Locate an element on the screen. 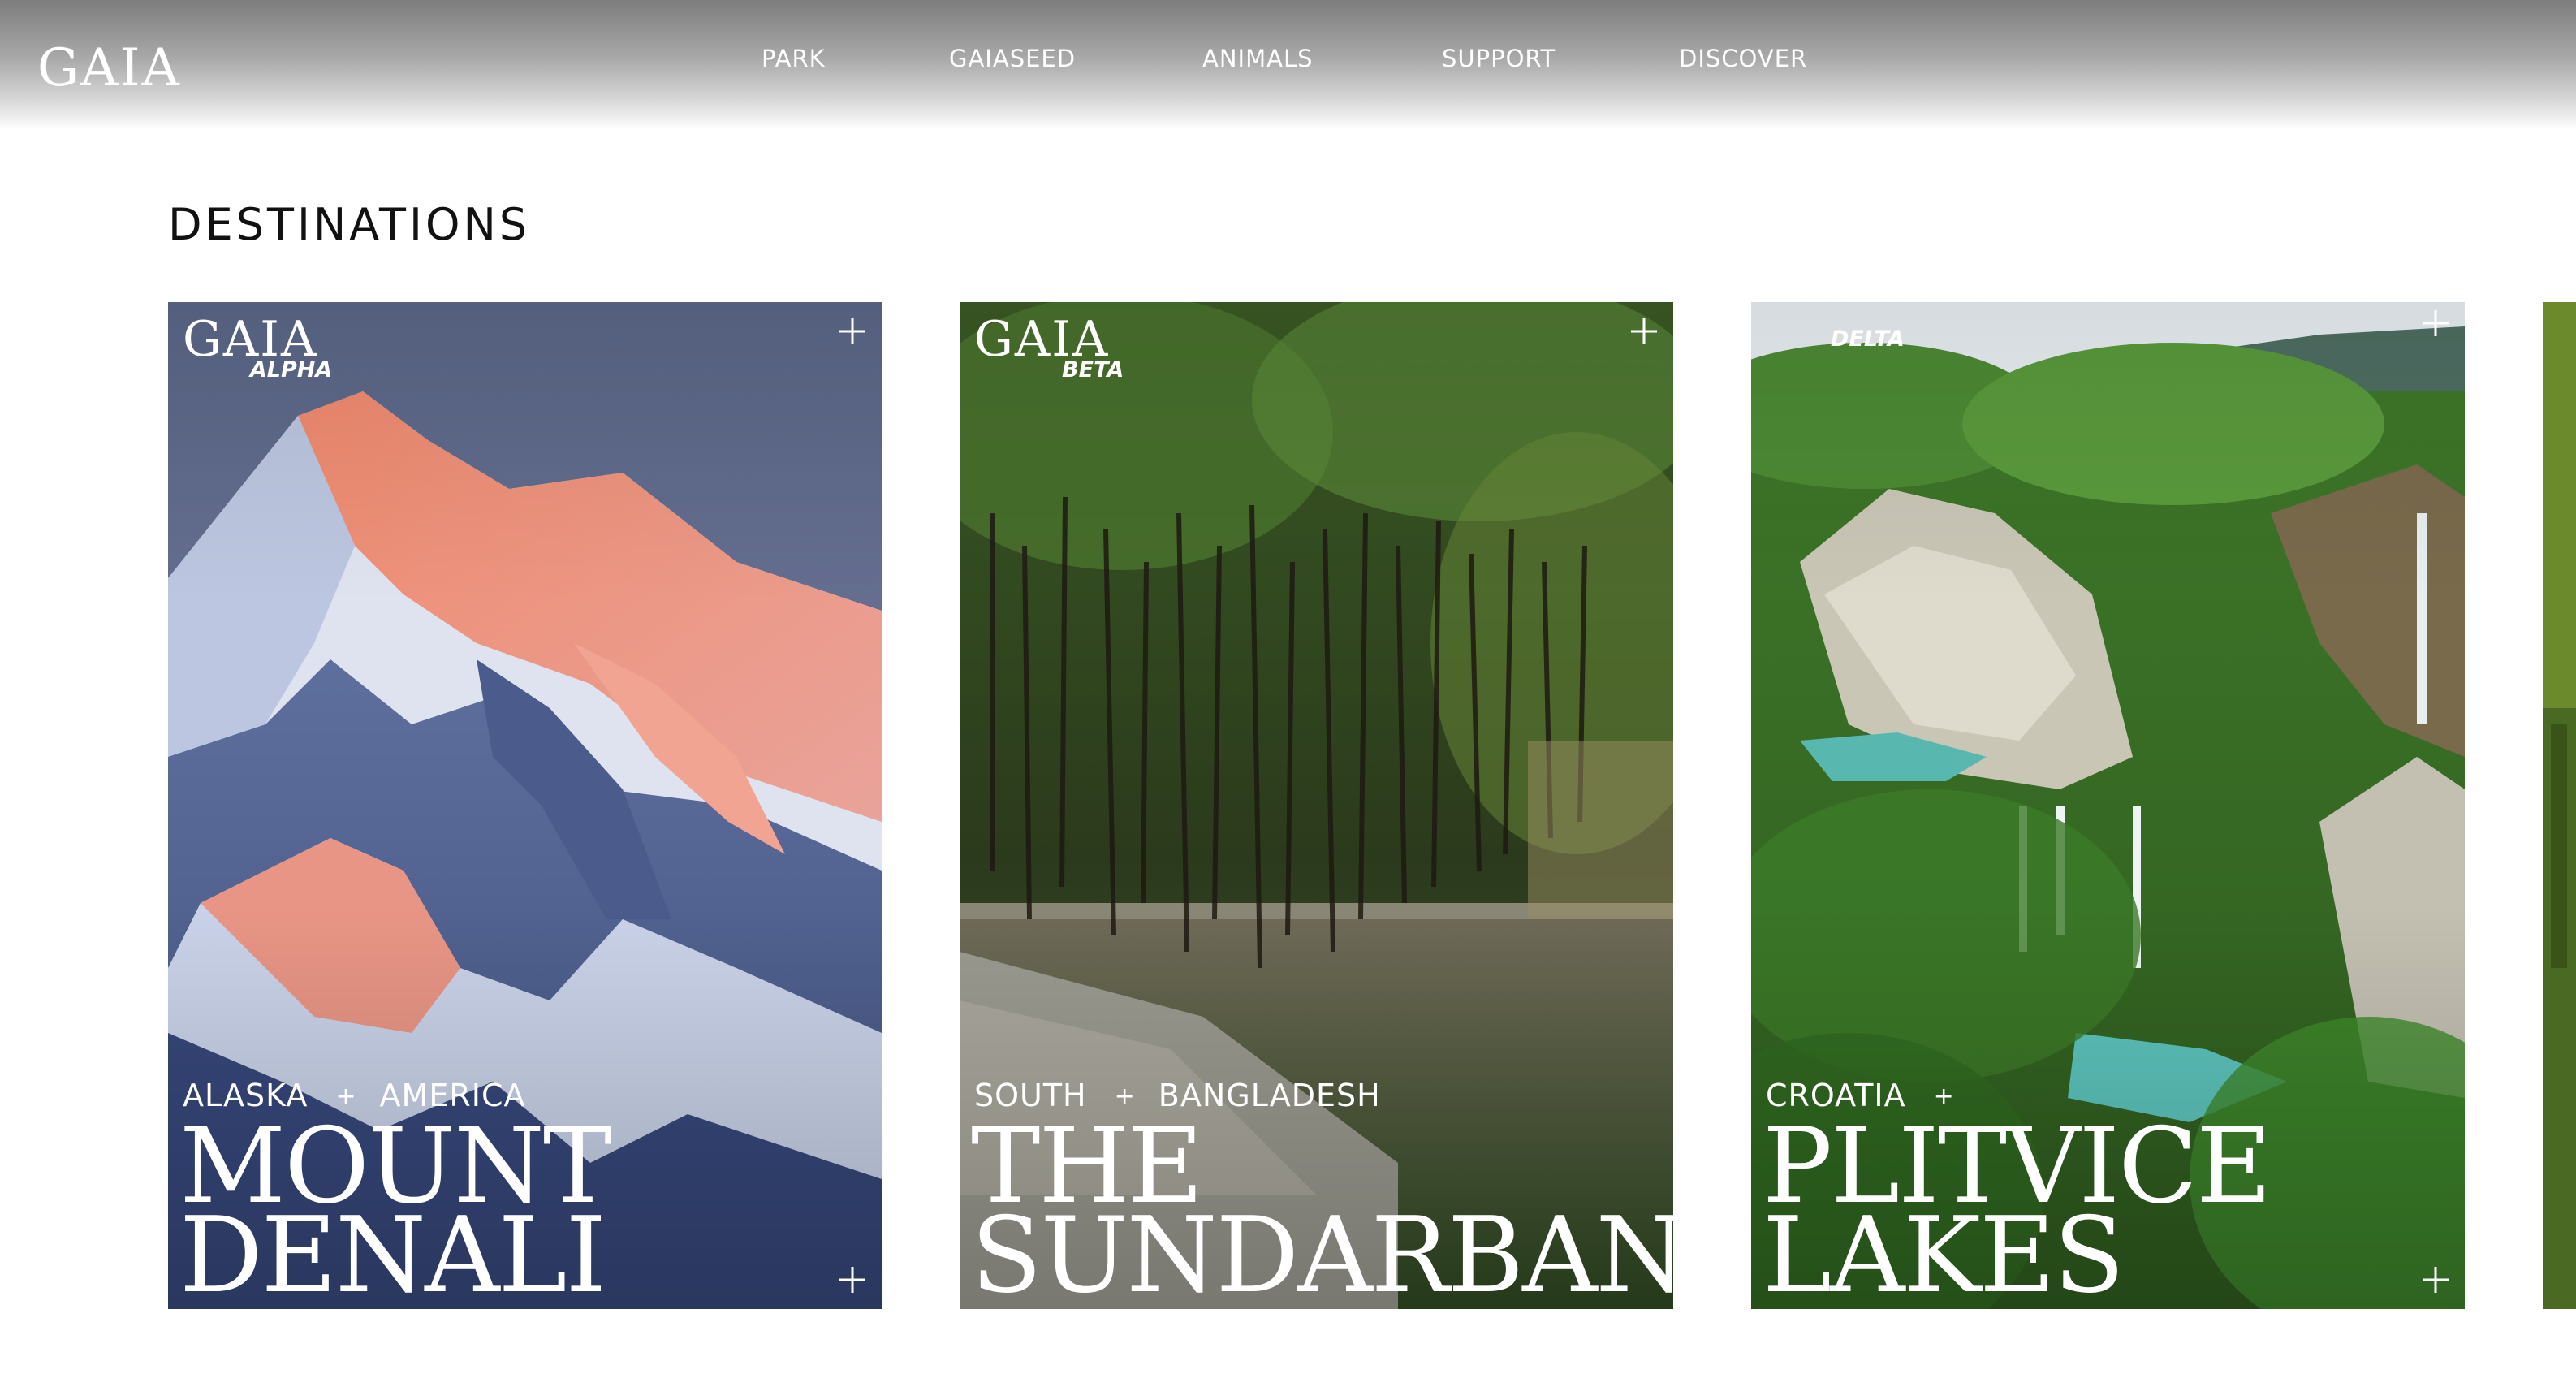 The width and height of the screenshot is (2576, 1387). card-brand-mark: GAIA BETA is located at coordinates (1049, 346).